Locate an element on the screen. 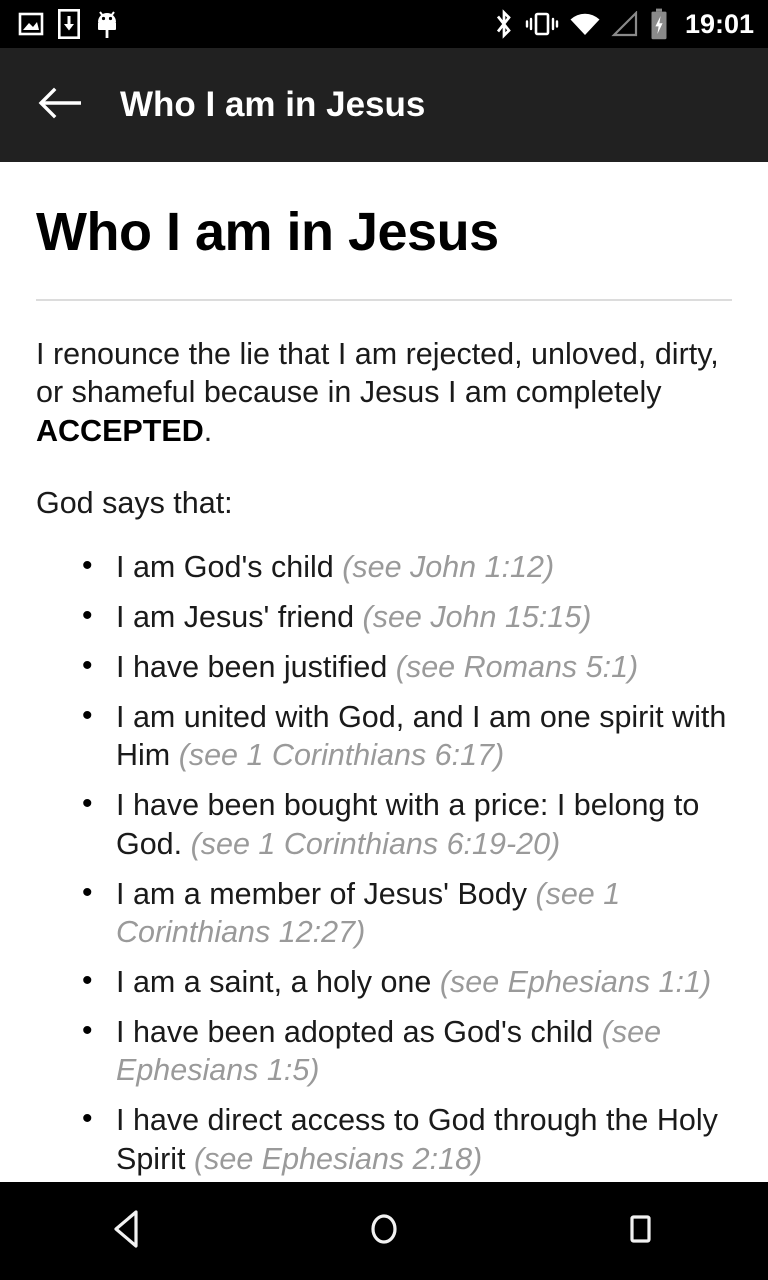  status-bar: 19:01 is located at coordinates (384, 24).